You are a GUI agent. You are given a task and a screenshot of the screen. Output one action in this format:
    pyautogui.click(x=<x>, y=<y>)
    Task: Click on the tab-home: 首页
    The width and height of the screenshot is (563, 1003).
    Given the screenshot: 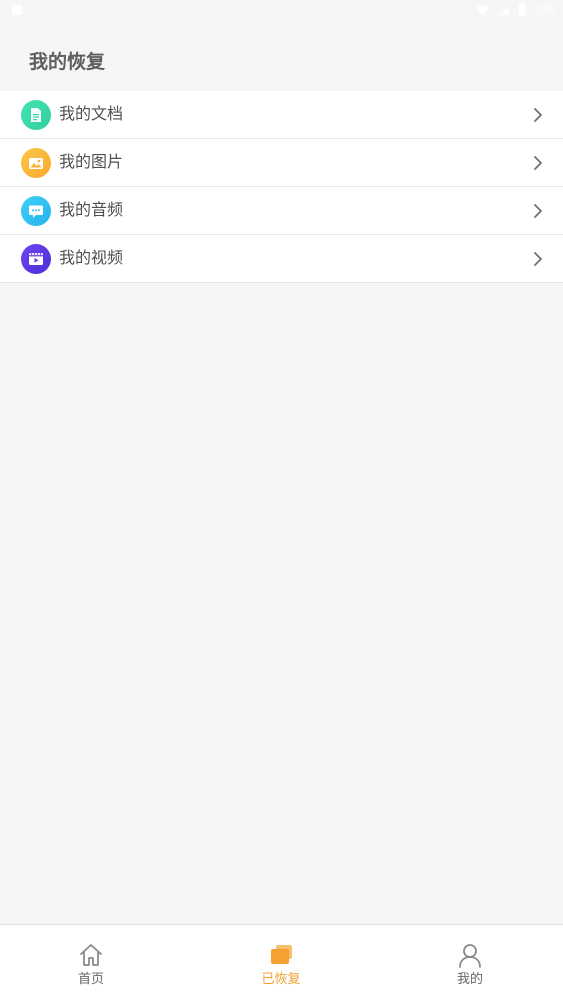 What is the action you would take?
    pyautogui.click(x=91, y=964)
    